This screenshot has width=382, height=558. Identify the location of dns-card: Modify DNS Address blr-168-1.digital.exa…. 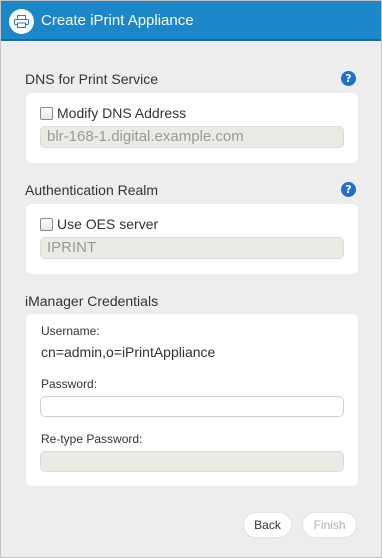
(192, 128).